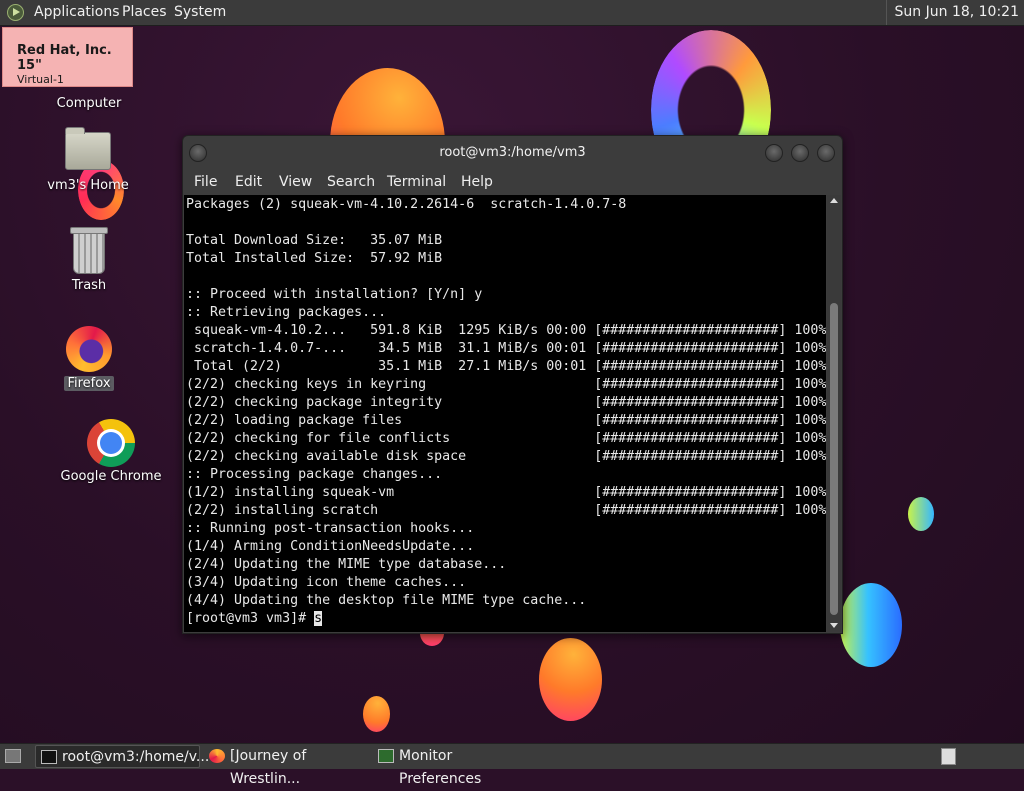 The width and height of the screenshot is (1024, 791). Describe the element at coordinates (416, 182) in the screenshot. I see `menu-terminal: Terminal` at that location.